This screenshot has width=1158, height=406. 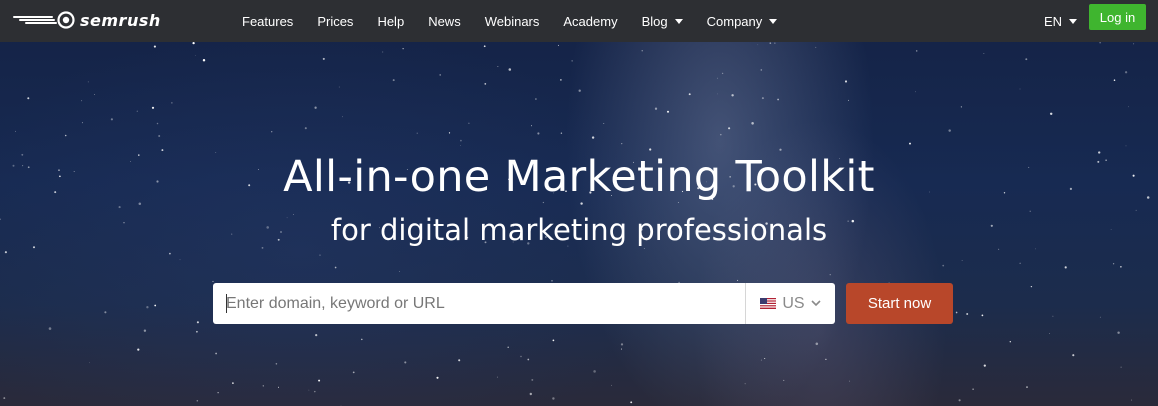 I want to click on language-label: EN, so click(x=1053, y=21).